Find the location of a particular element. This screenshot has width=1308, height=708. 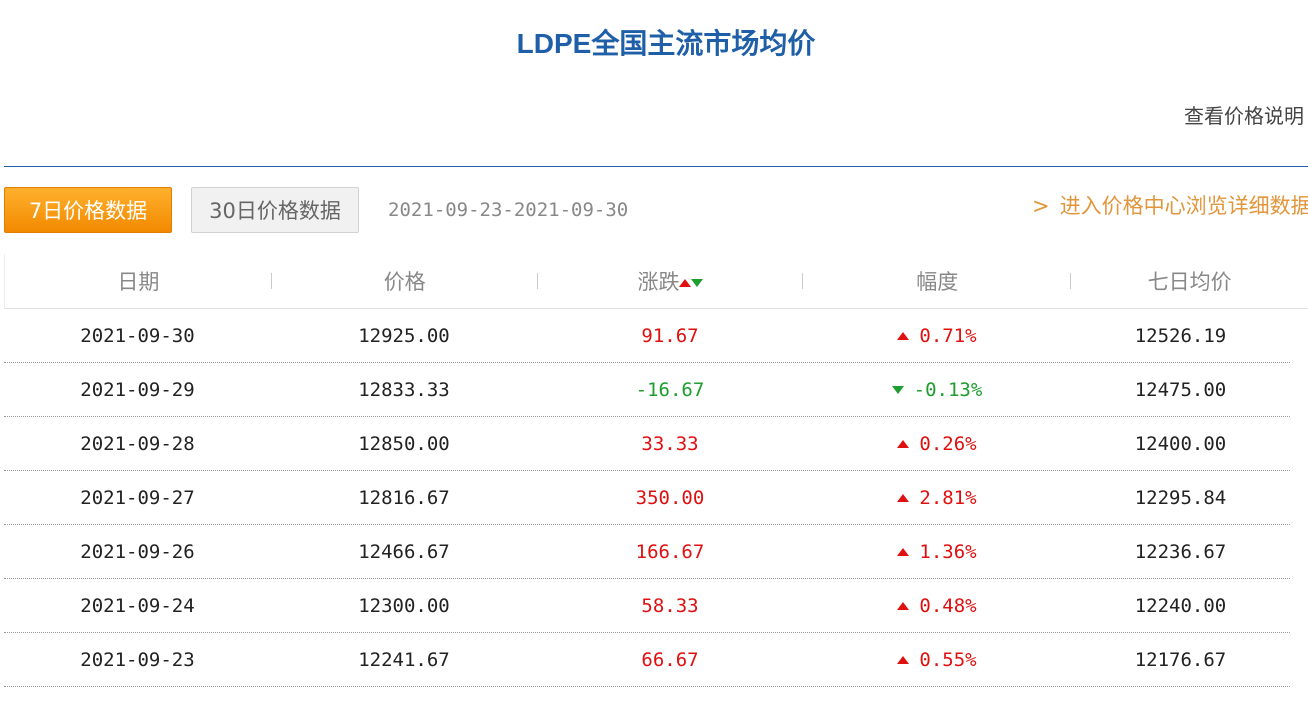

page-title: LDPE全国主流市场均价 is located at coordinates (666, 43).